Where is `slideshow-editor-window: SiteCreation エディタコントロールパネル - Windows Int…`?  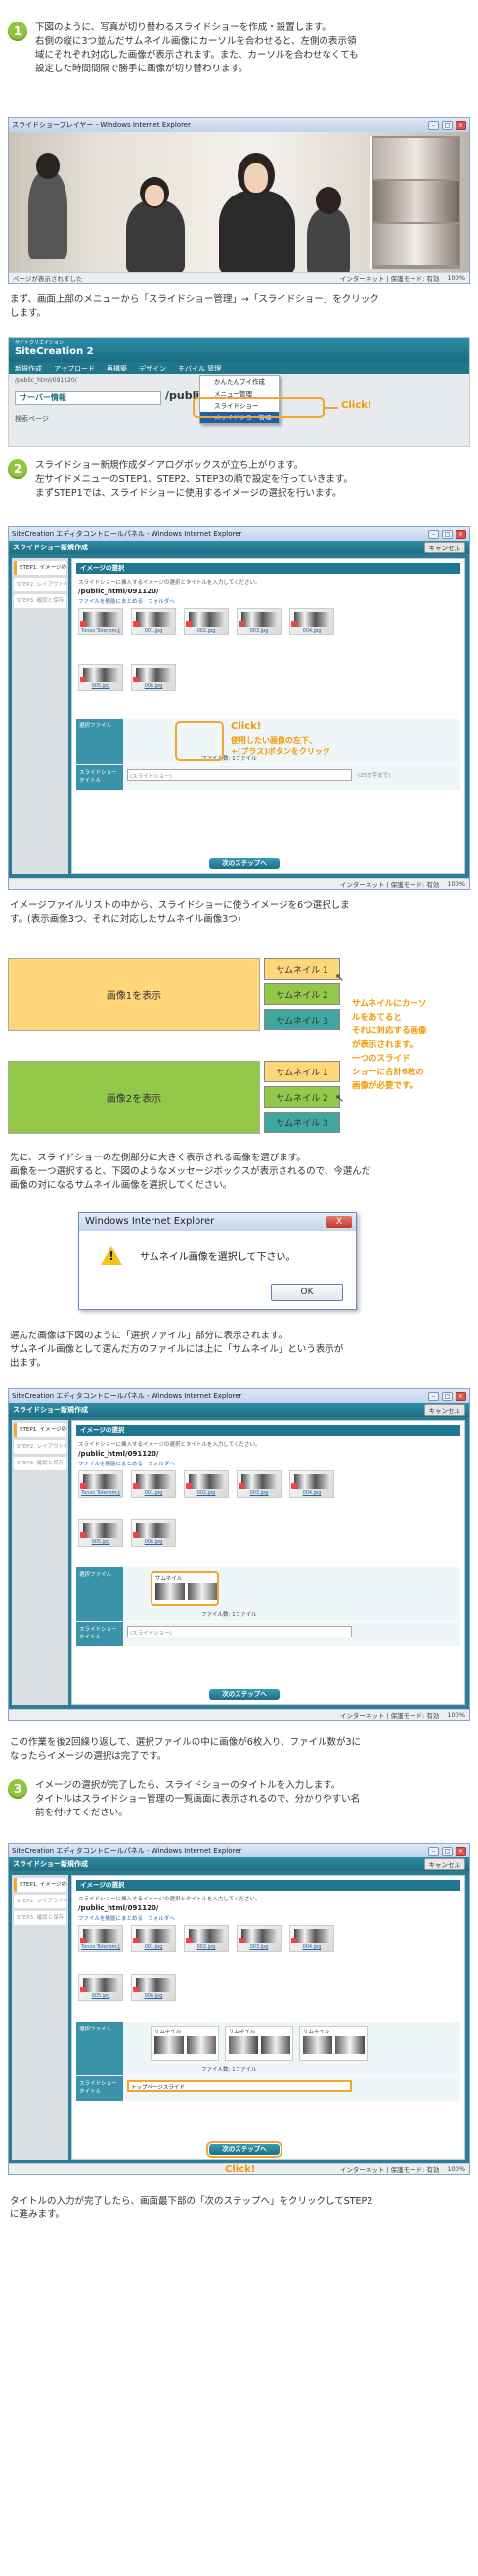 slideshow-editor-window: SiteCreation エディタコントロールパネル - Windows Int… is located at coordinates (239, 708).